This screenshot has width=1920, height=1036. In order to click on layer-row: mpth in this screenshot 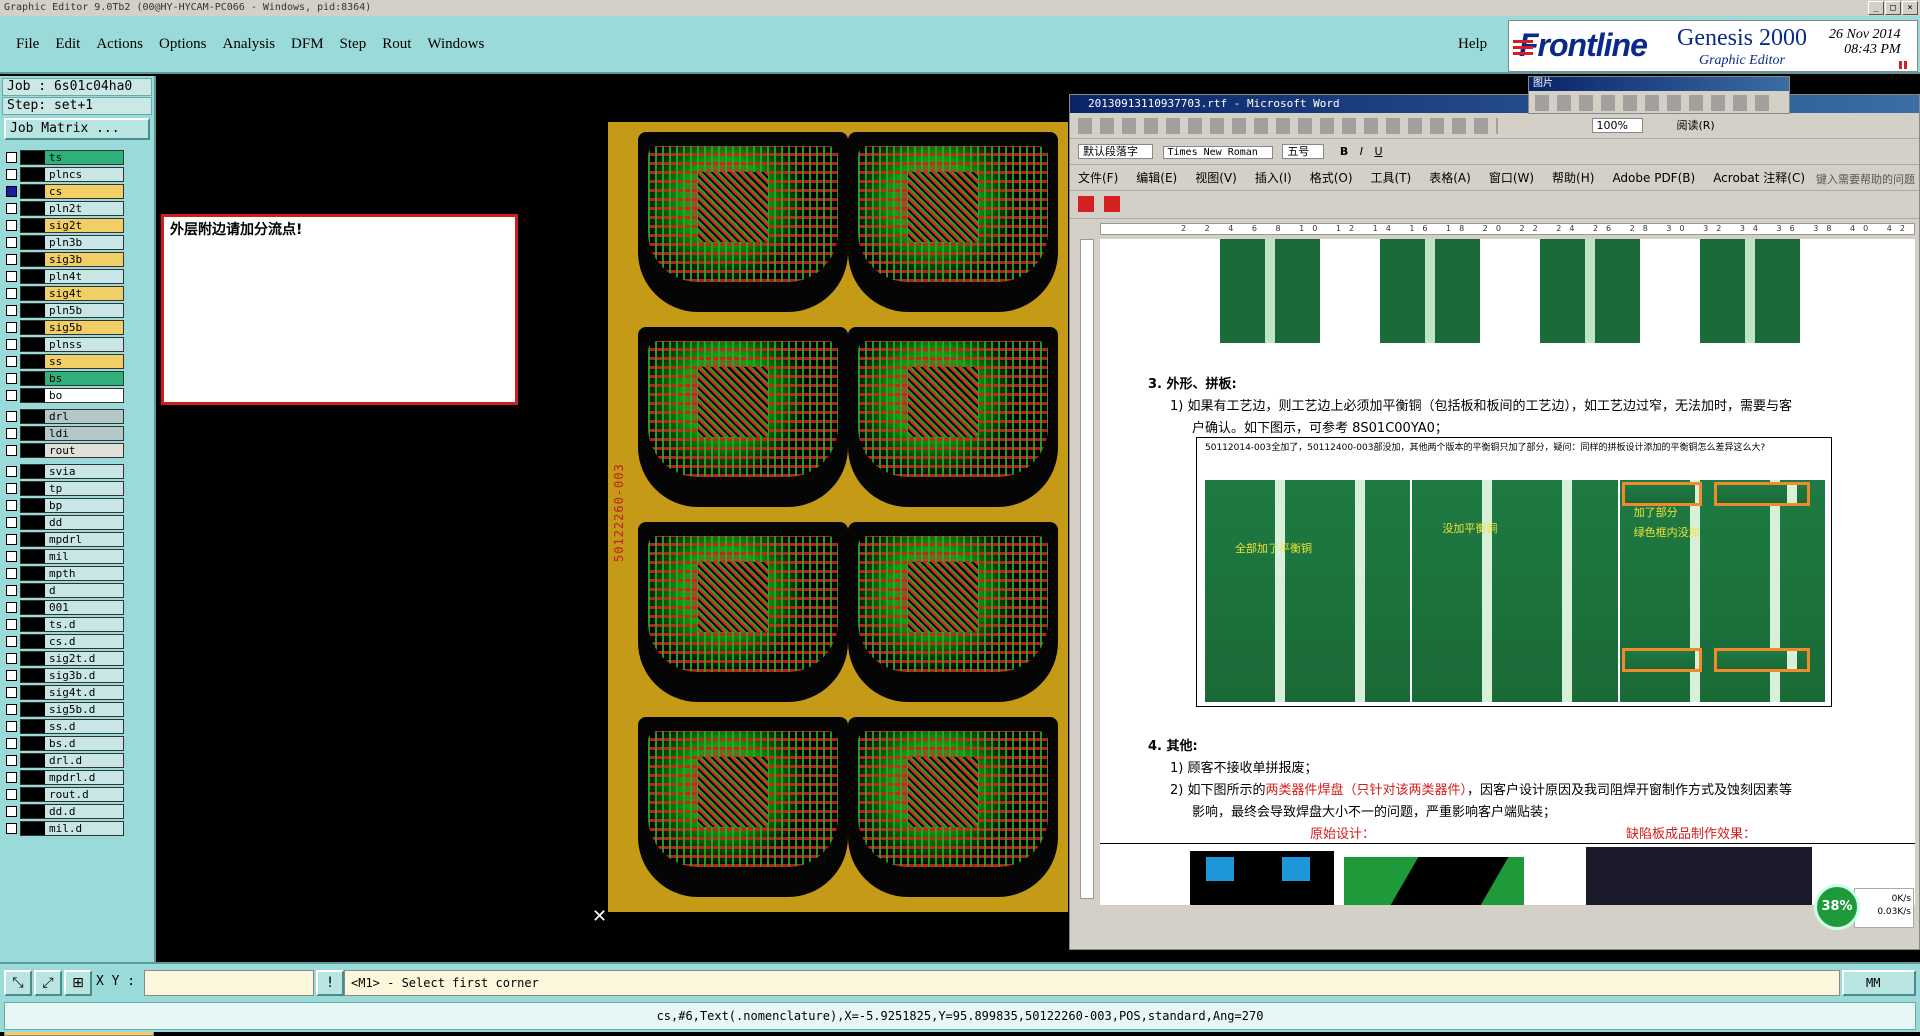, I will do `click(64, 573)`.